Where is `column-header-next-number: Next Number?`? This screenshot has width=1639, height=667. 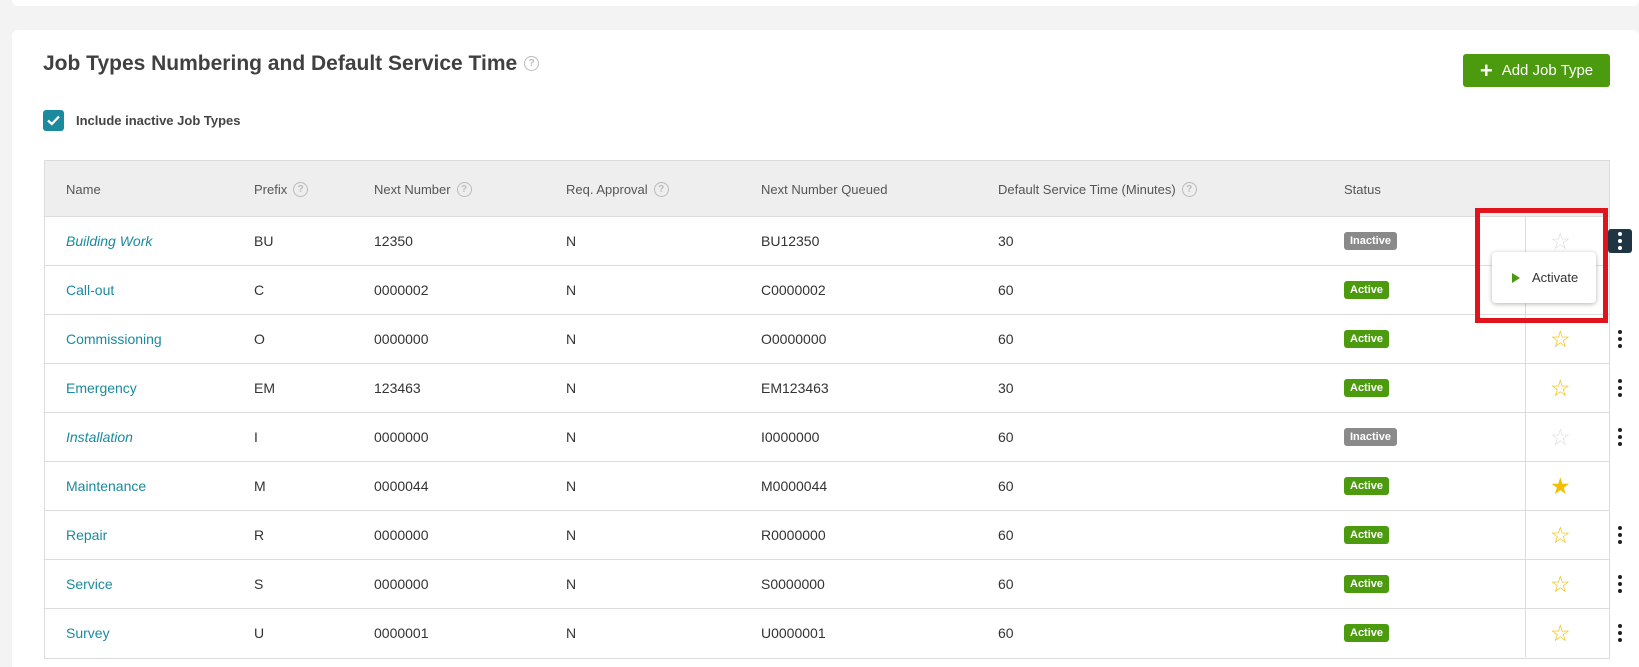
column-header-next-number: Next Number? is located at coordinates (423, 189).